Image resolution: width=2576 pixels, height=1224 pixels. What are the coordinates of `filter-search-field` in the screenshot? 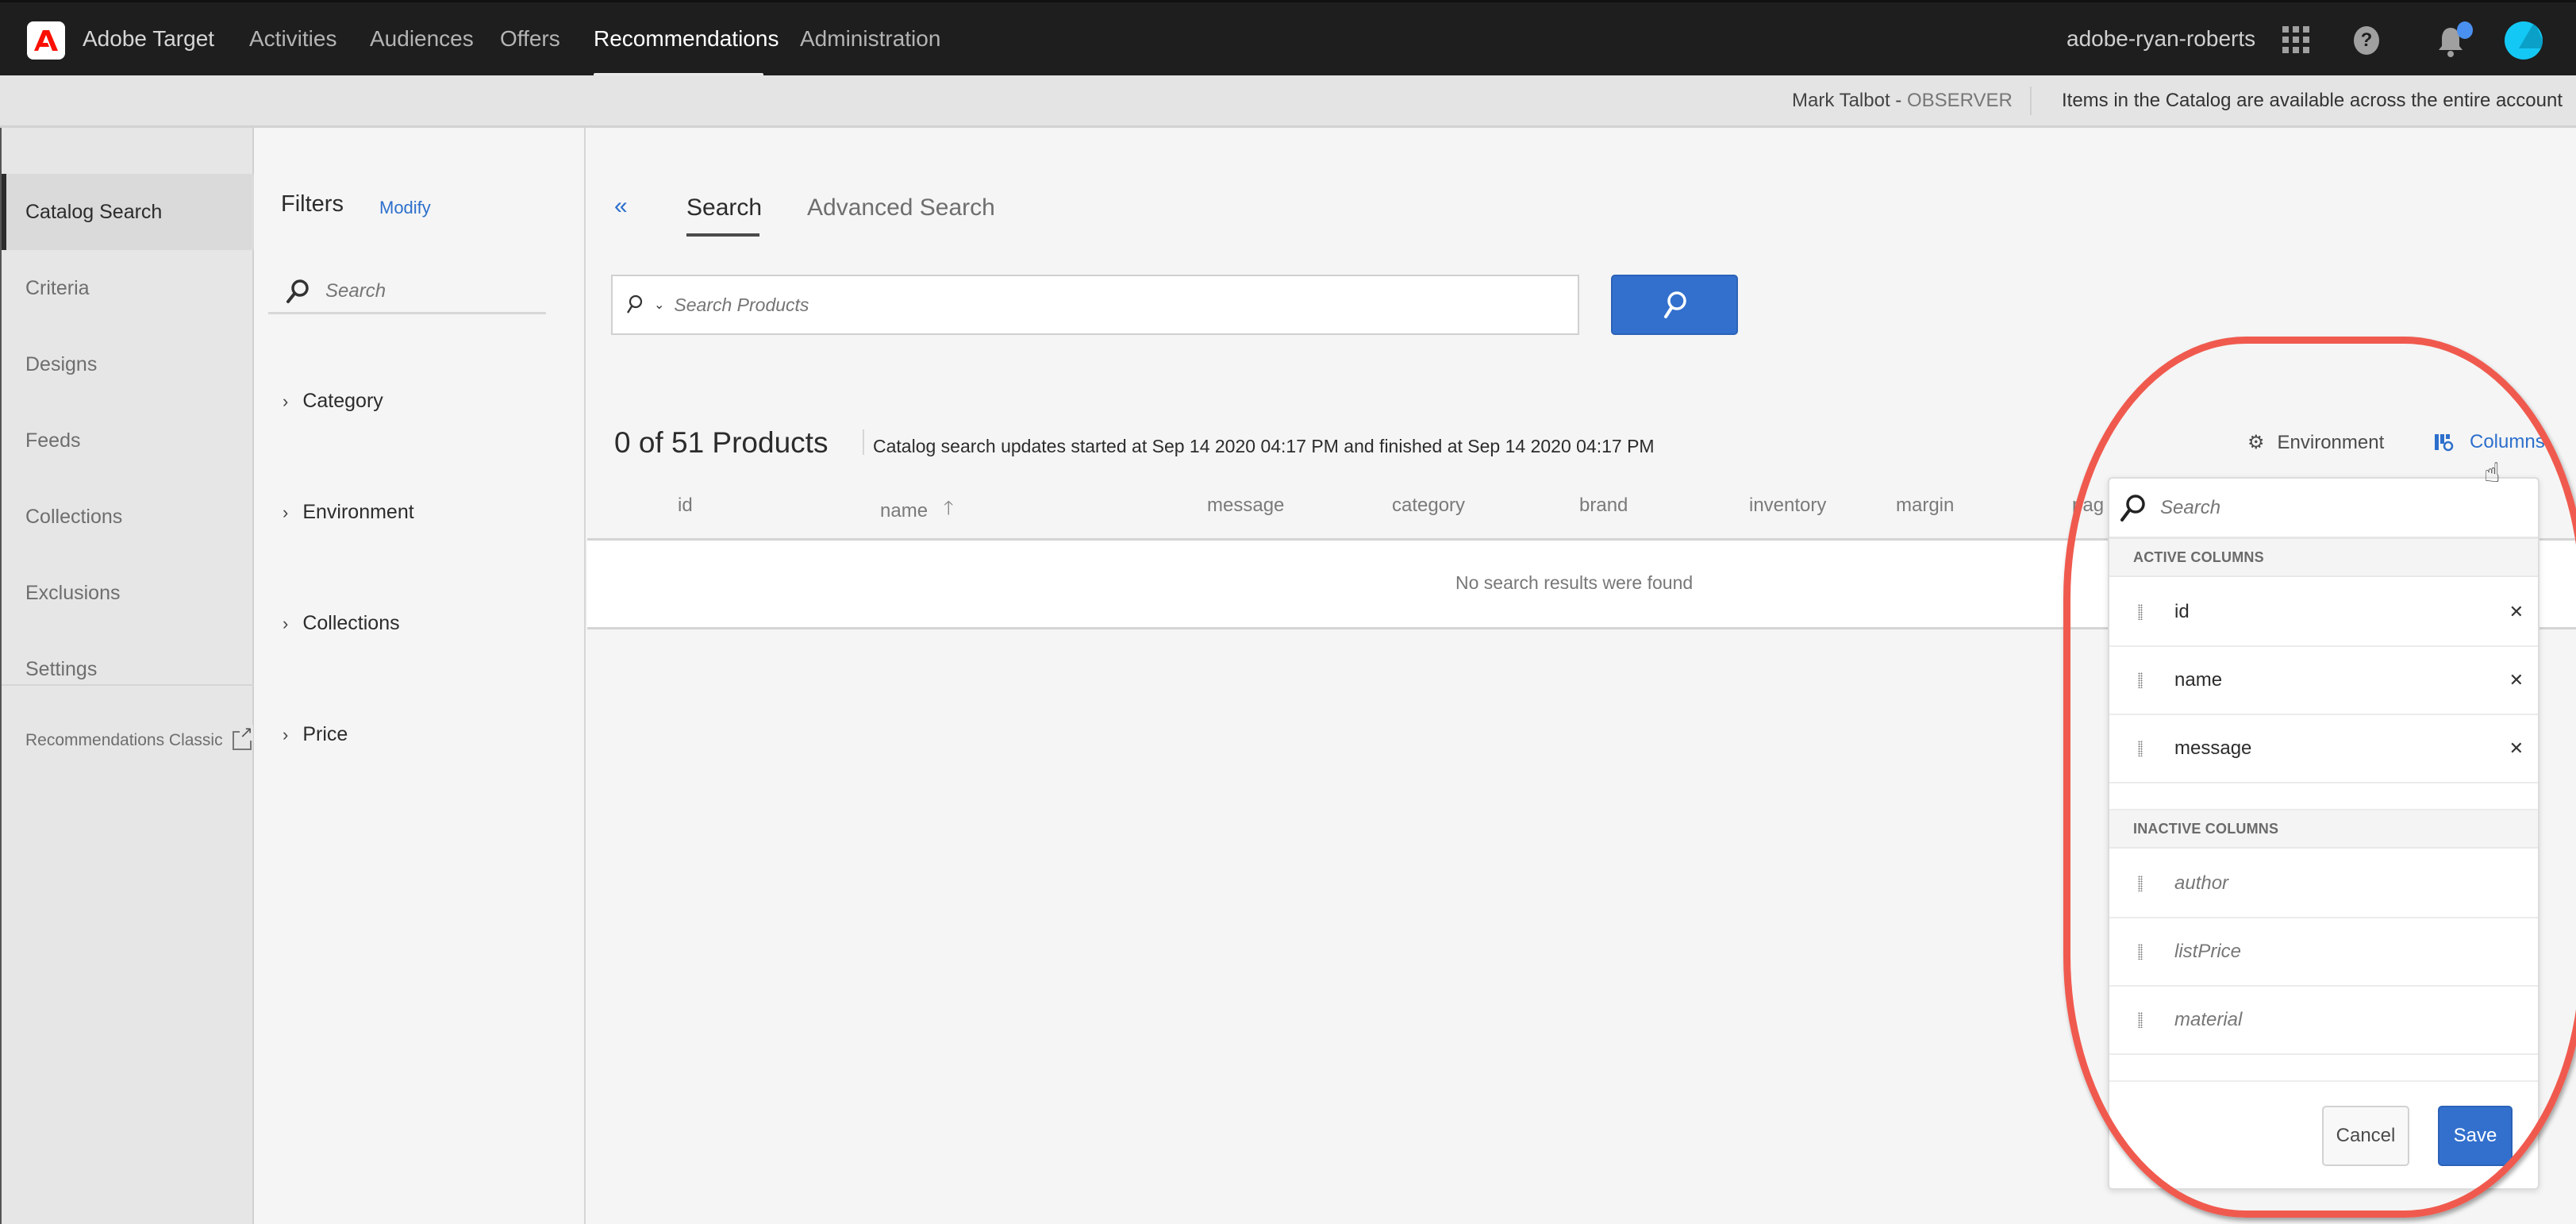 It's located at (407, 292).